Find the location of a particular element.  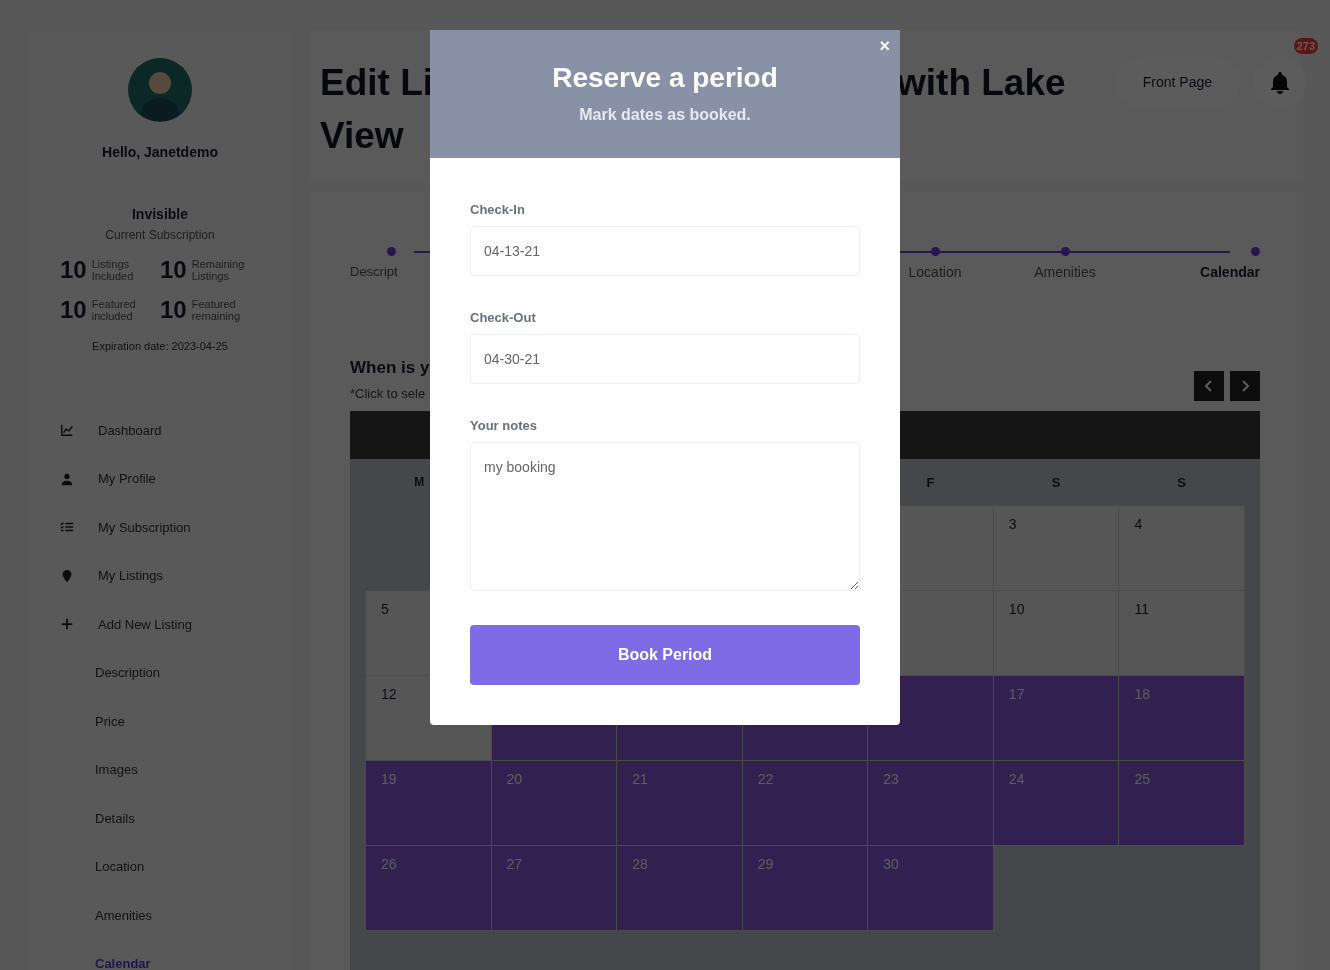

calendar-heading: When is y is located at coordinates (390, 368).